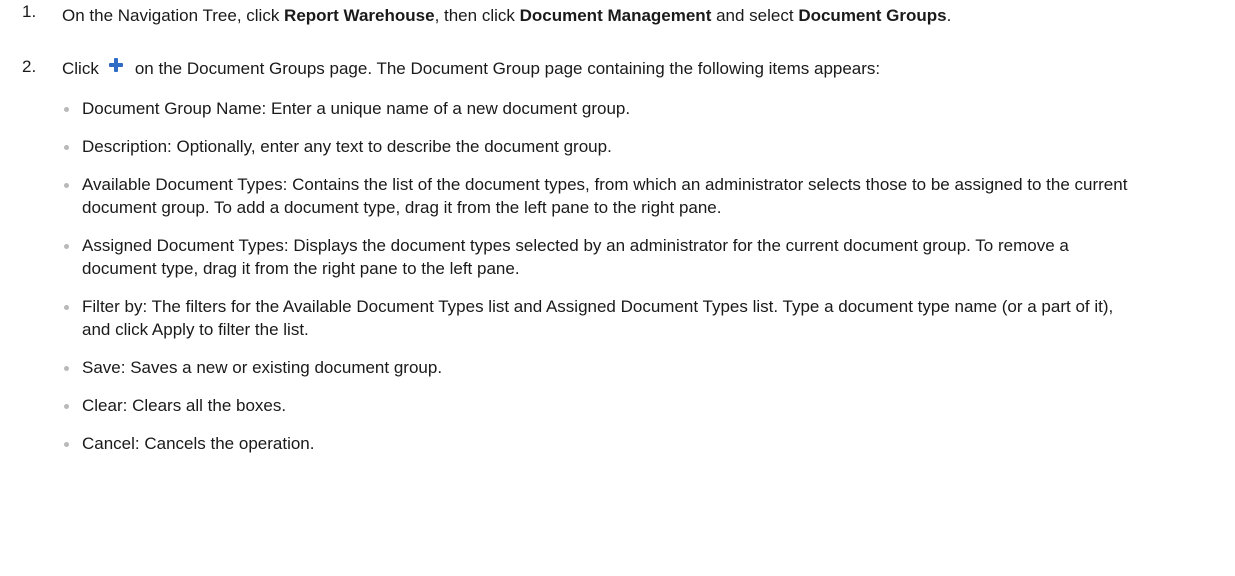 The image size is (1235, 576). What do you see at coordinates (615, 15) in the screenshot?
I see `menu-document-management: Document Management` at bounding box center [615, 15].